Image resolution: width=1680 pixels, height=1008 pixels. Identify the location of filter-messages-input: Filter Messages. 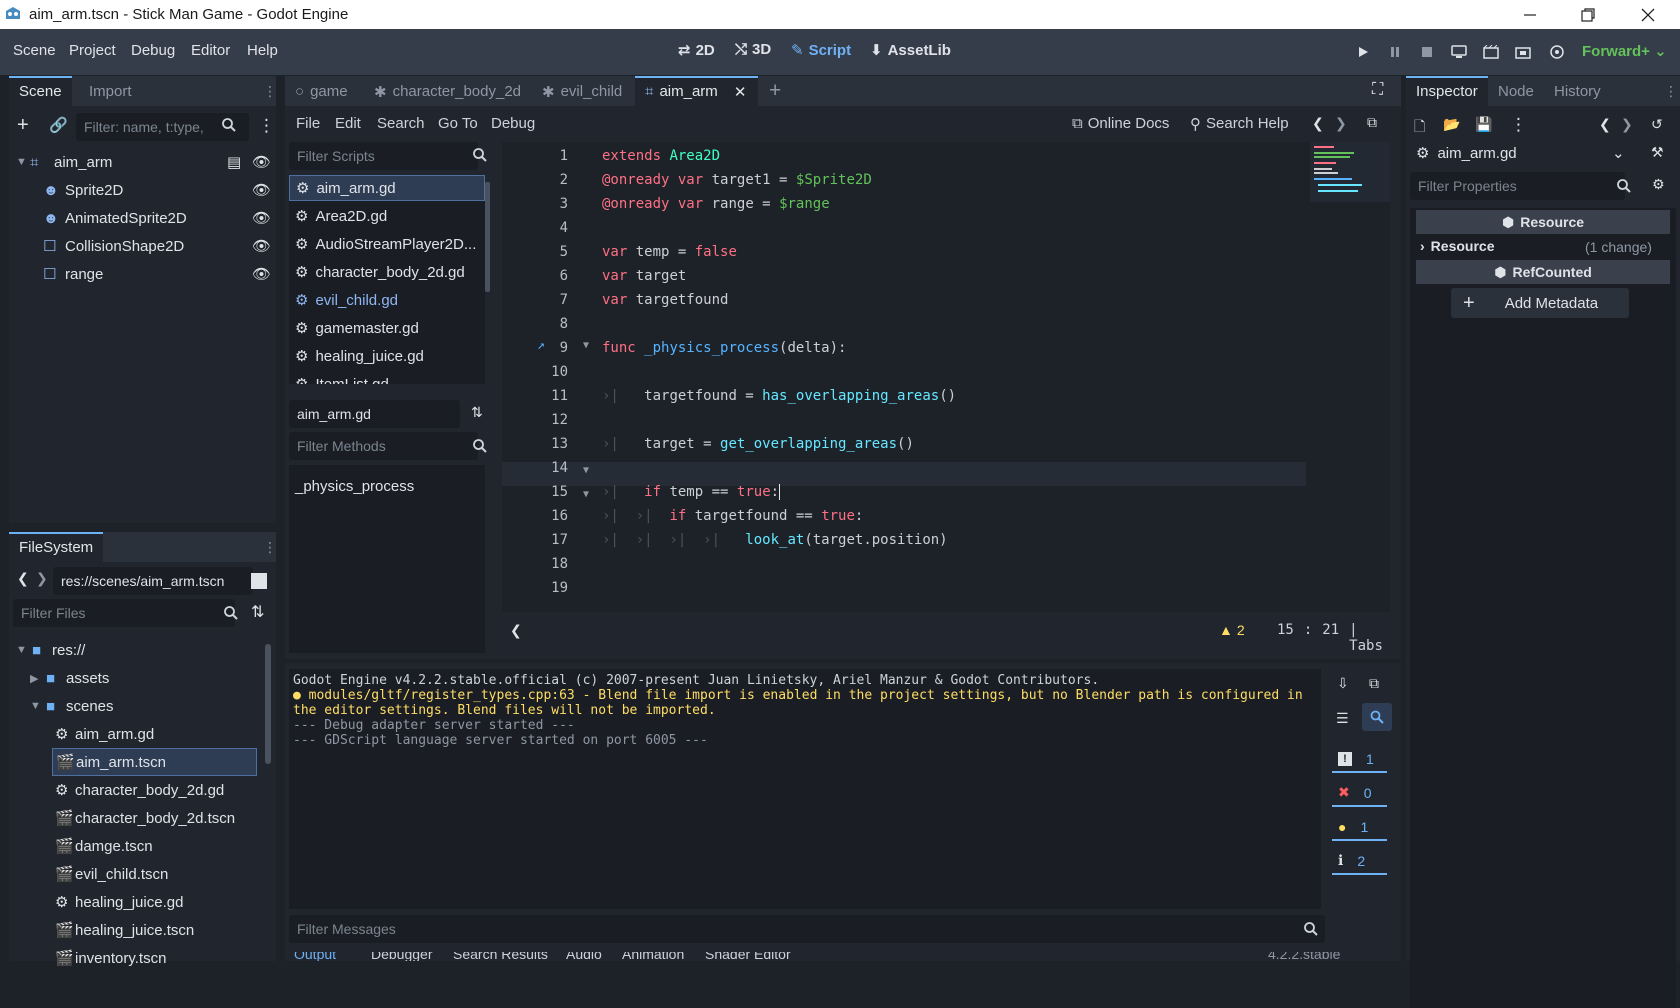
(807, 929).